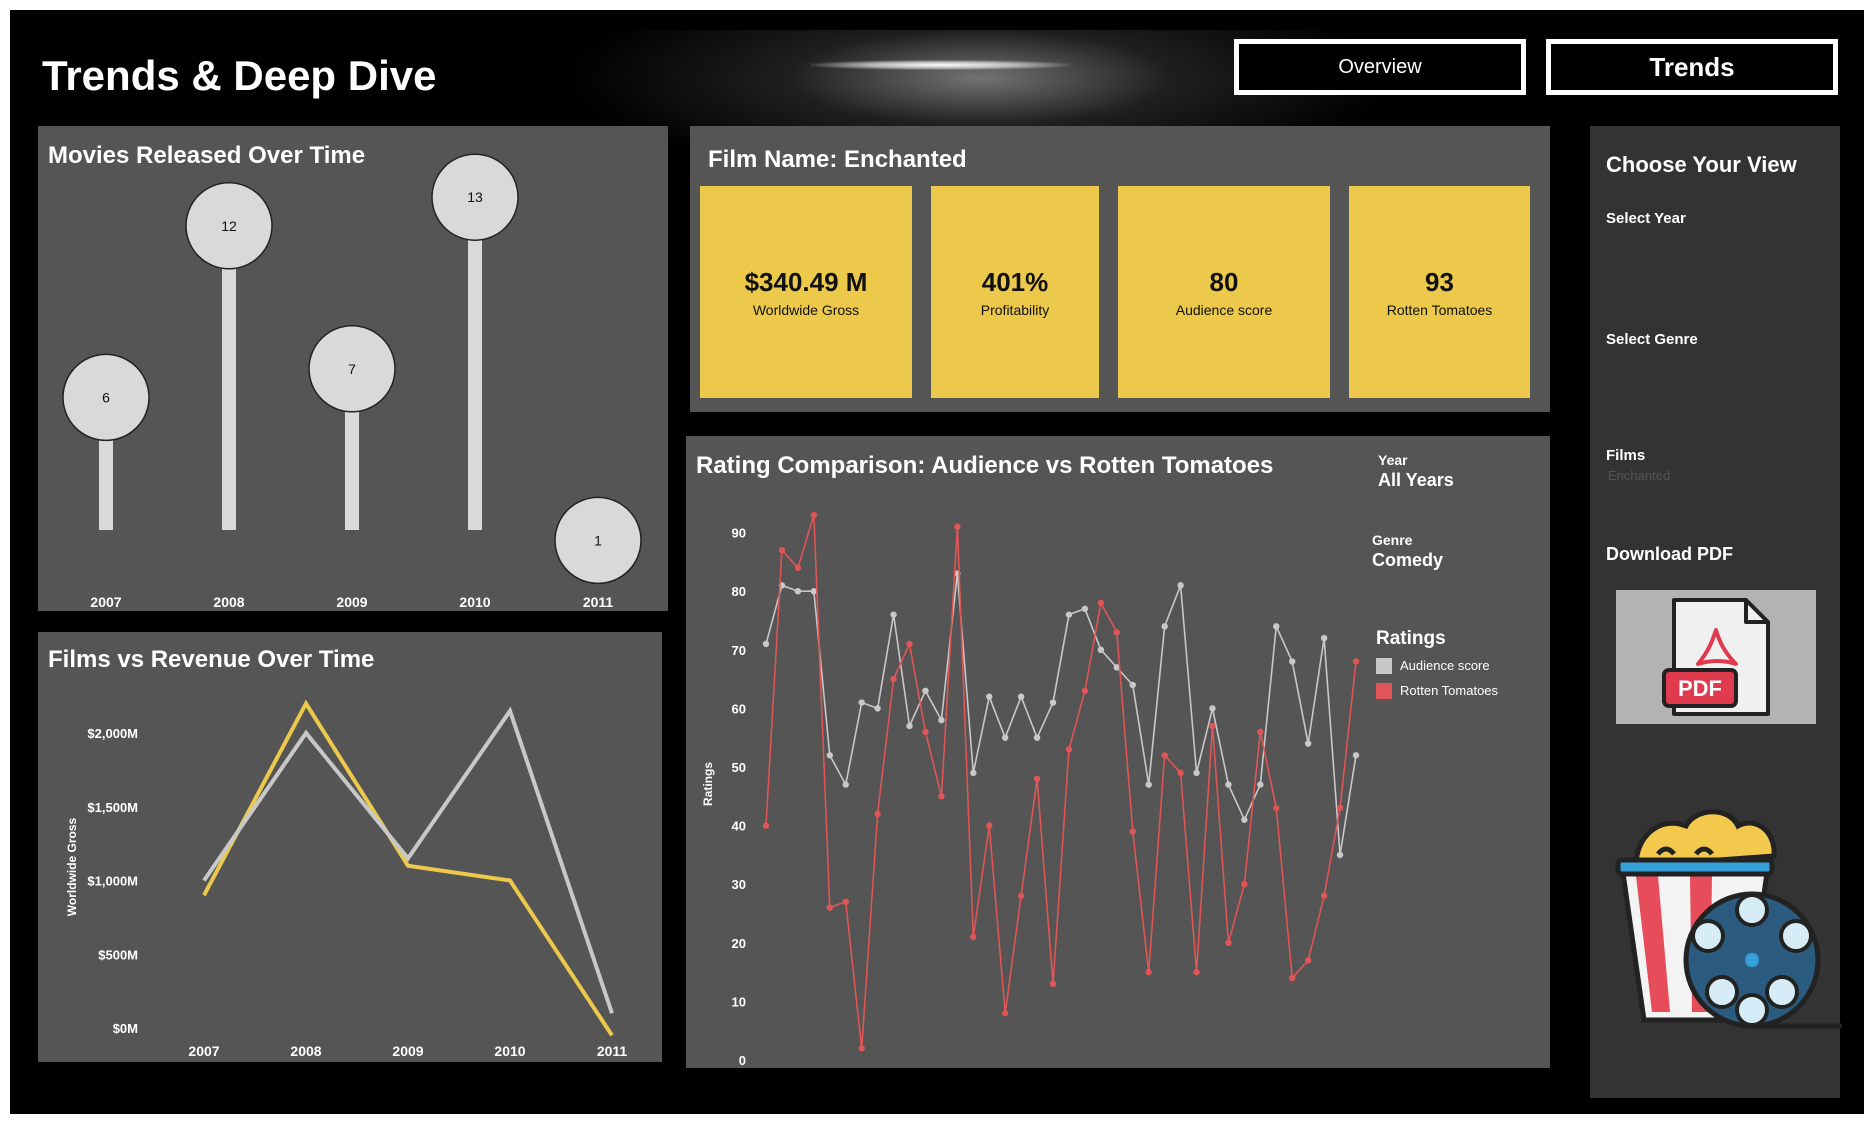 Image resolution: width=1874 pixels, height=1124 pixels. I want to click on film-name-heading: Film Name: Enchanted, so click(837, 159).